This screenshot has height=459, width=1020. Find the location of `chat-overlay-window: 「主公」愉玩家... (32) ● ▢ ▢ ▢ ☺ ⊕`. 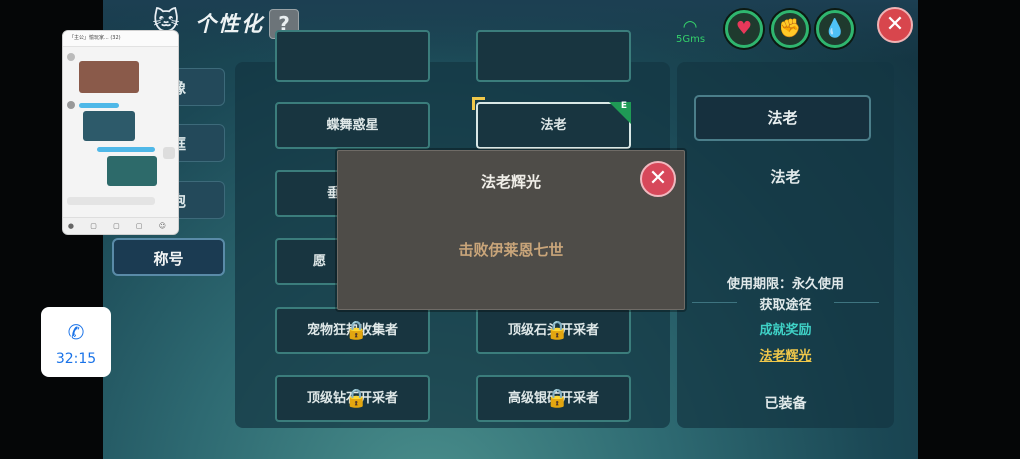

chat-overlay-window: 「主公」愉玩家... (32) ● ▢ ▢ ▢ ☺ ⊕ is located at coordinates (120, 132).